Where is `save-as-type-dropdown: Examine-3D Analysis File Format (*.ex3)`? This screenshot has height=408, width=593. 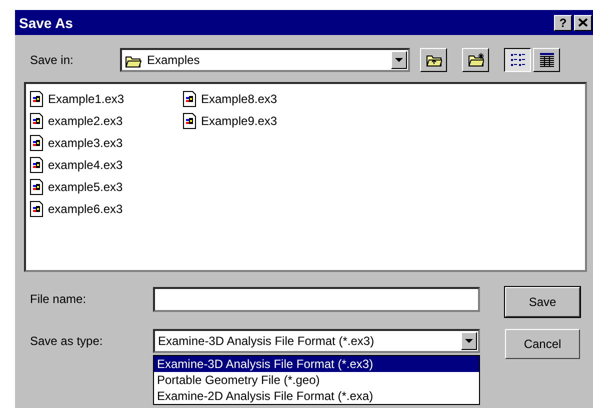 save-as-type-dropdown: Examine-3D Analysis File Format (*.ex3) is located at coordinates (316, 341).